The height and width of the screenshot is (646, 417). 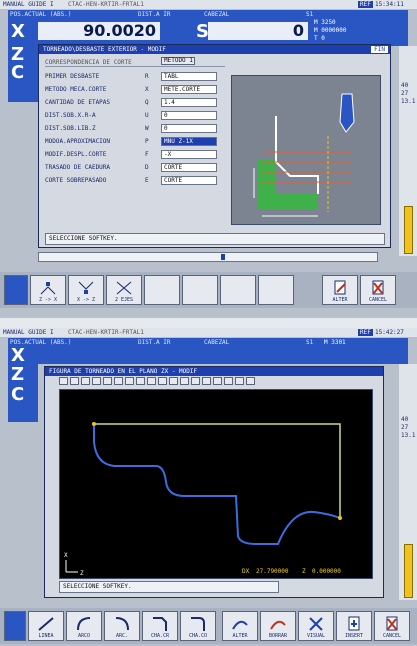 I want to click on softkey-insert: INSERT, so click(x=354, y=626).